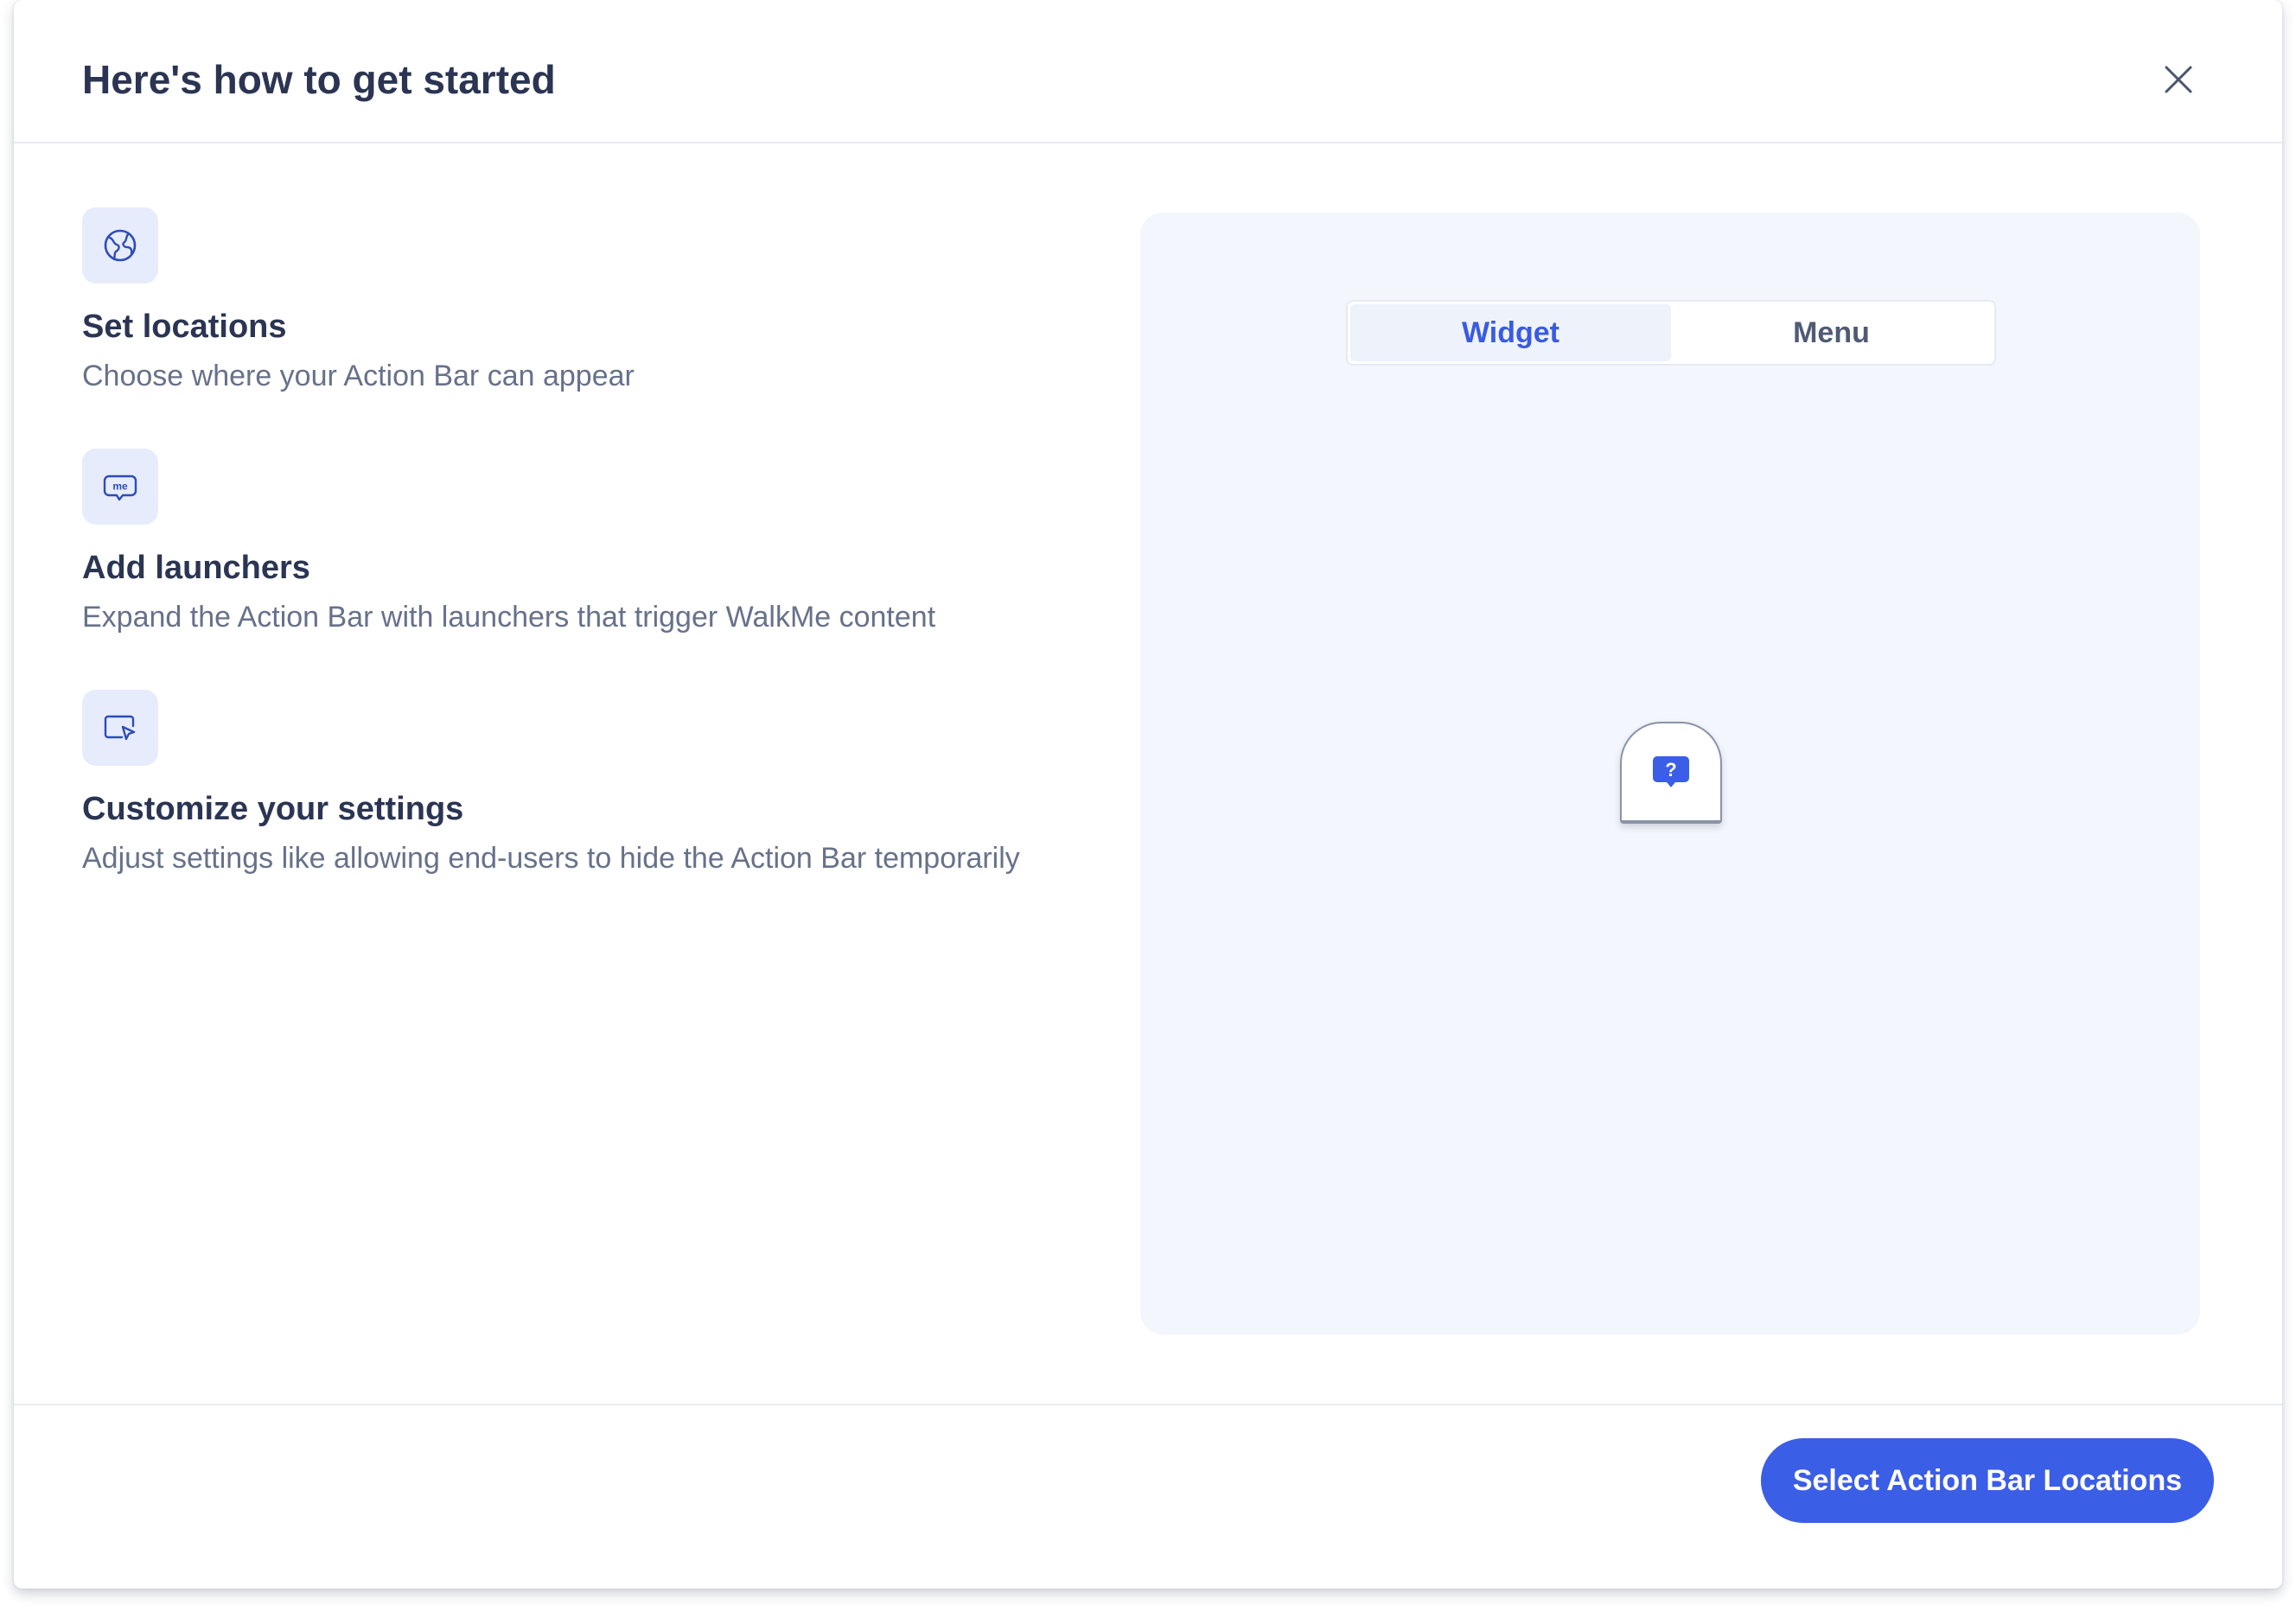  What do you see at coordinates (1148, 1497) in the screenshot?
I see `dialog-footer: Select Action Bar Locations` at bounding box center [1148, 1497].